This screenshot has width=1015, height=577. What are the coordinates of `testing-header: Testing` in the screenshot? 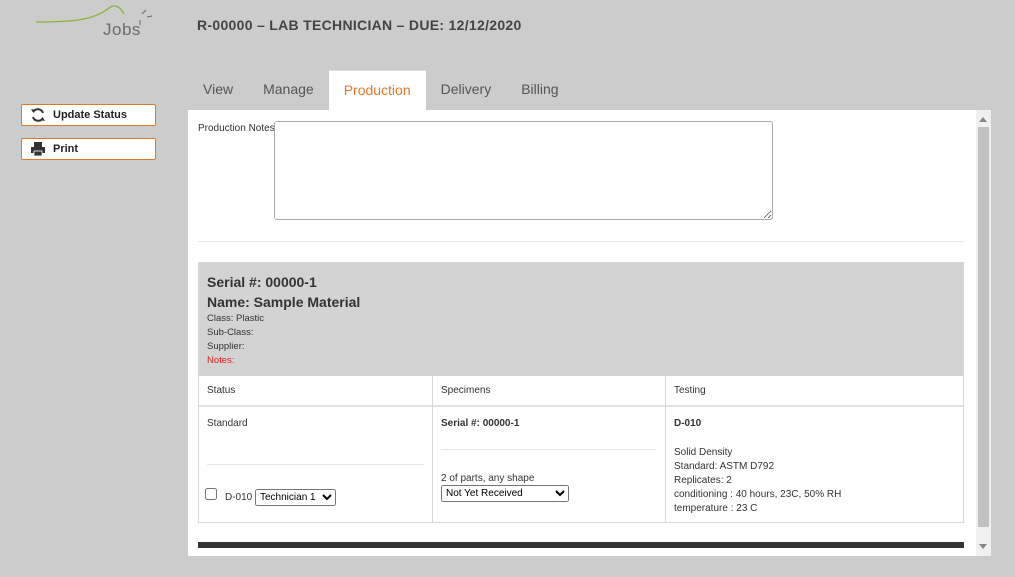 It's located at (814, 391).